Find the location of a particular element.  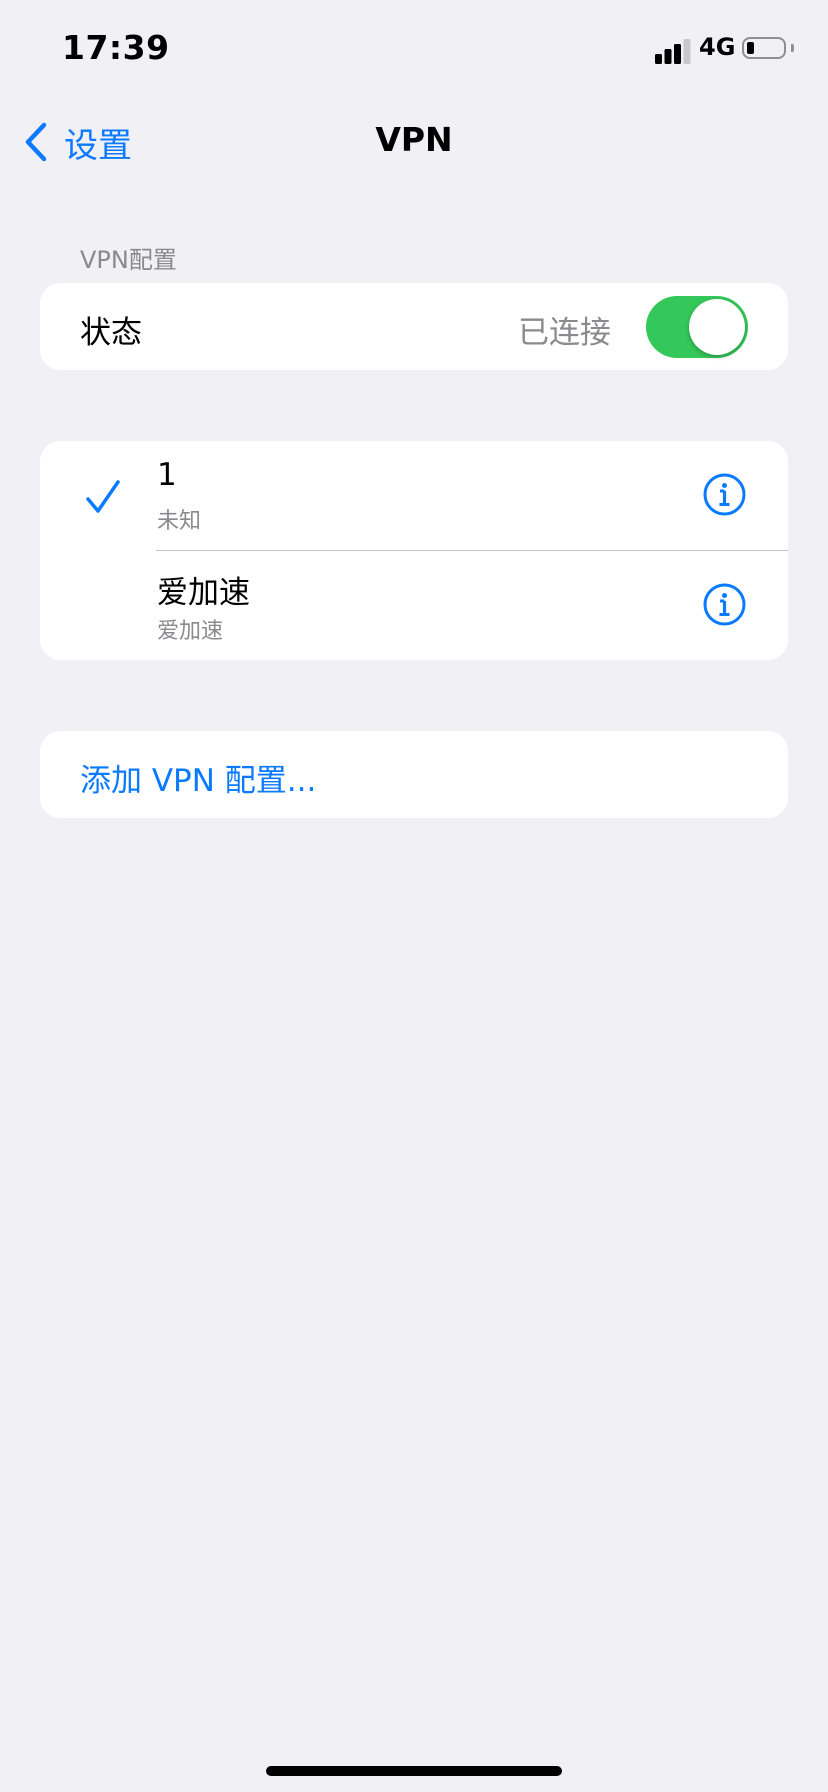

vpn-name: 爱加速 is located at coordinates (203, 593).